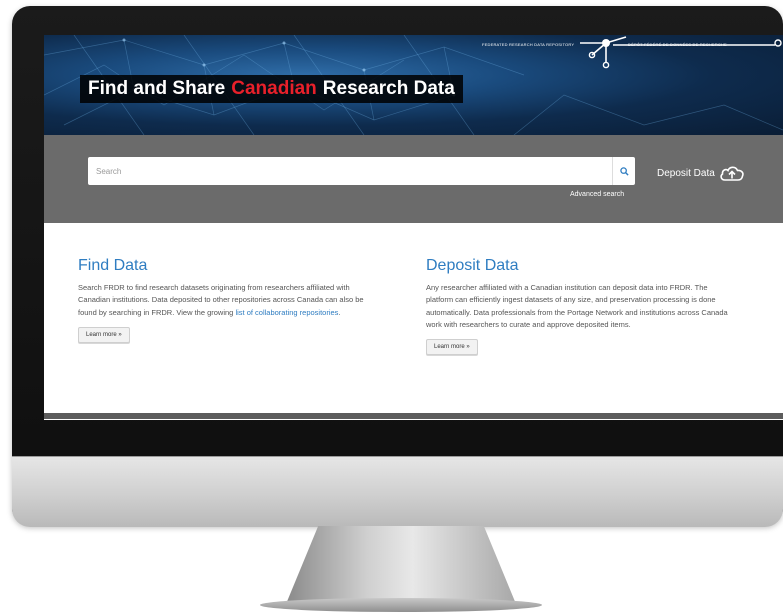 The height and width of the screenshot is (616, 783). What do you see at coordinates (339, 312) in the screenshot?
I see `find-data-body-end: .` at bounding box center [339, 312].